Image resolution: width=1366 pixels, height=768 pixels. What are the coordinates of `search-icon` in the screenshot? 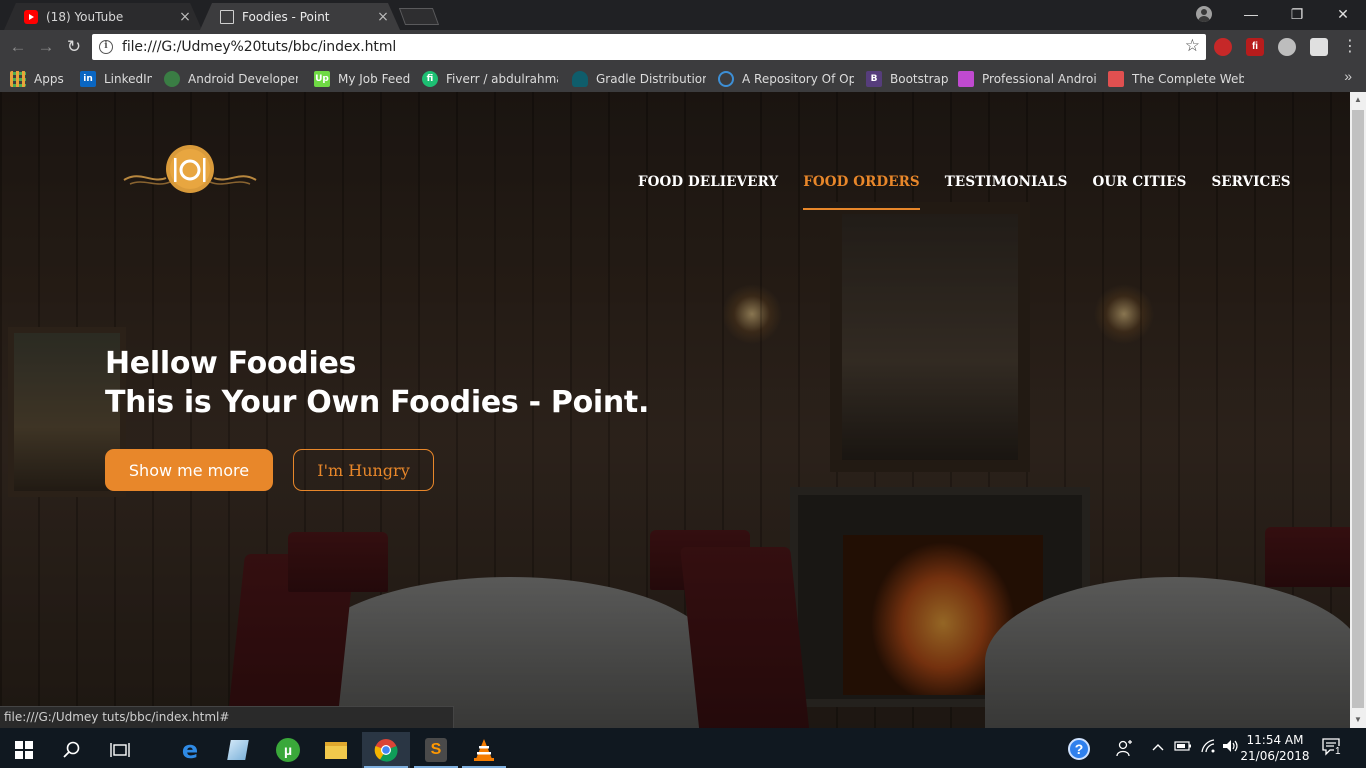 It's located at (71, 749).